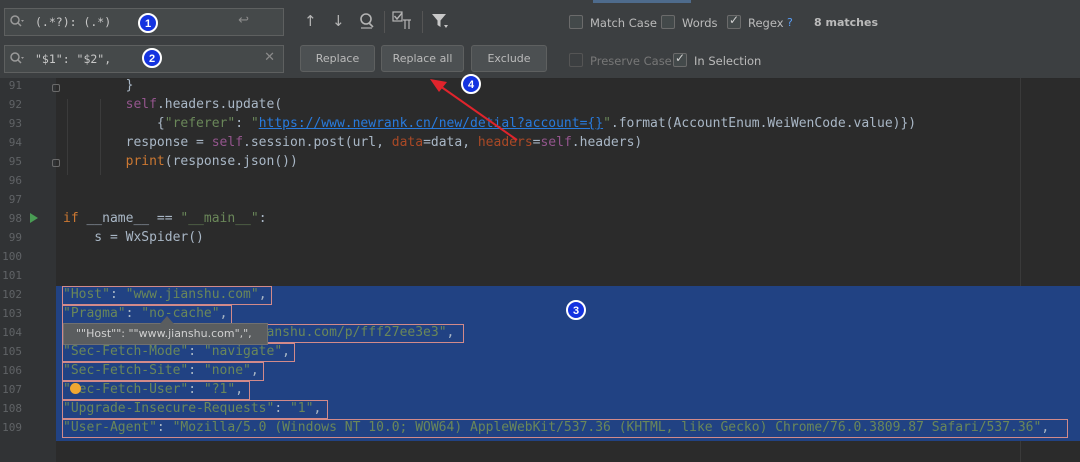 The image size is (1080, 462). What do you see at coordinates (540, 104) in the screenshot?
I see `code-line: 92 self.headers.update(` at bounding box center [540, 104].